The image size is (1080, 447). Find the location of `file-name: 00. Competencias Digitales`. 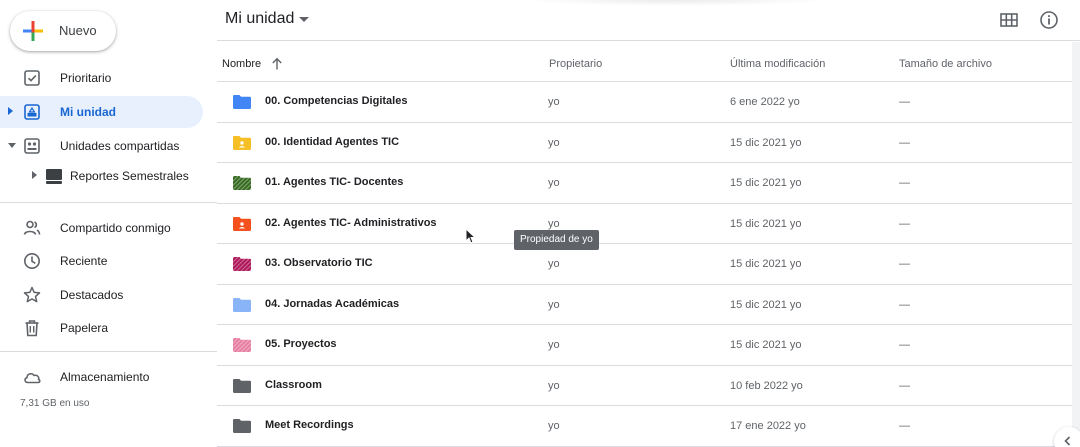

file-name: 00. Competencias Digitales is located at coordinates (336, 101).